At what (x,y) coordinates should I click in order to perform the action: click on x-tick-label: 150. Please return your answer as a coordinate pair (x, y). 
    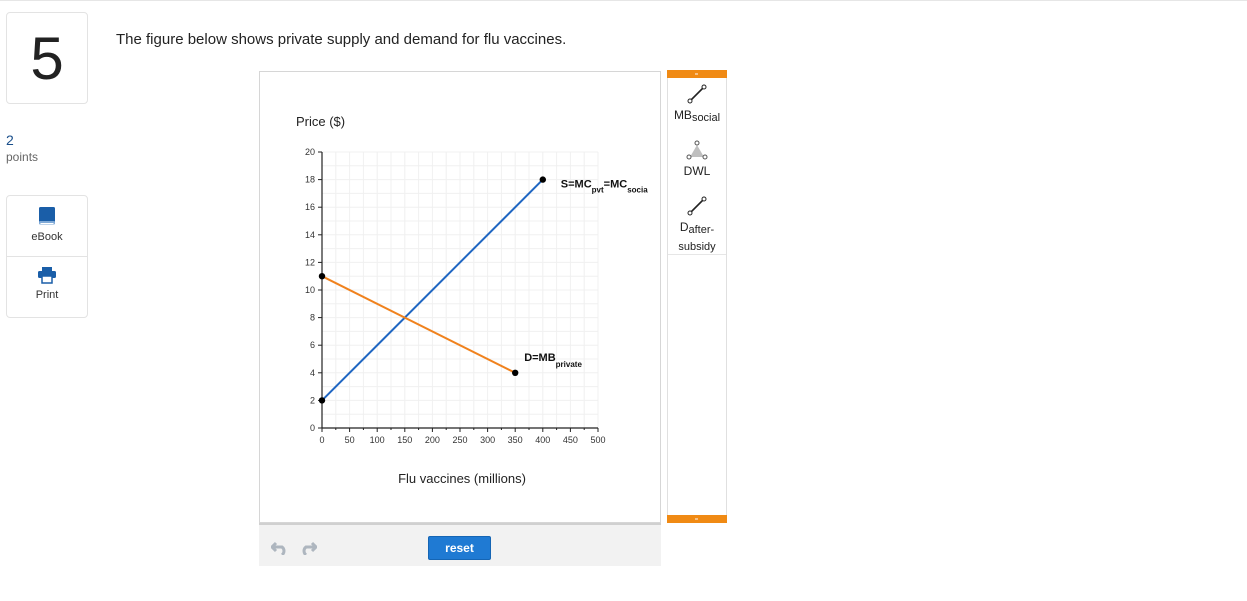
    Looking at the image, I should click on (404, 440).